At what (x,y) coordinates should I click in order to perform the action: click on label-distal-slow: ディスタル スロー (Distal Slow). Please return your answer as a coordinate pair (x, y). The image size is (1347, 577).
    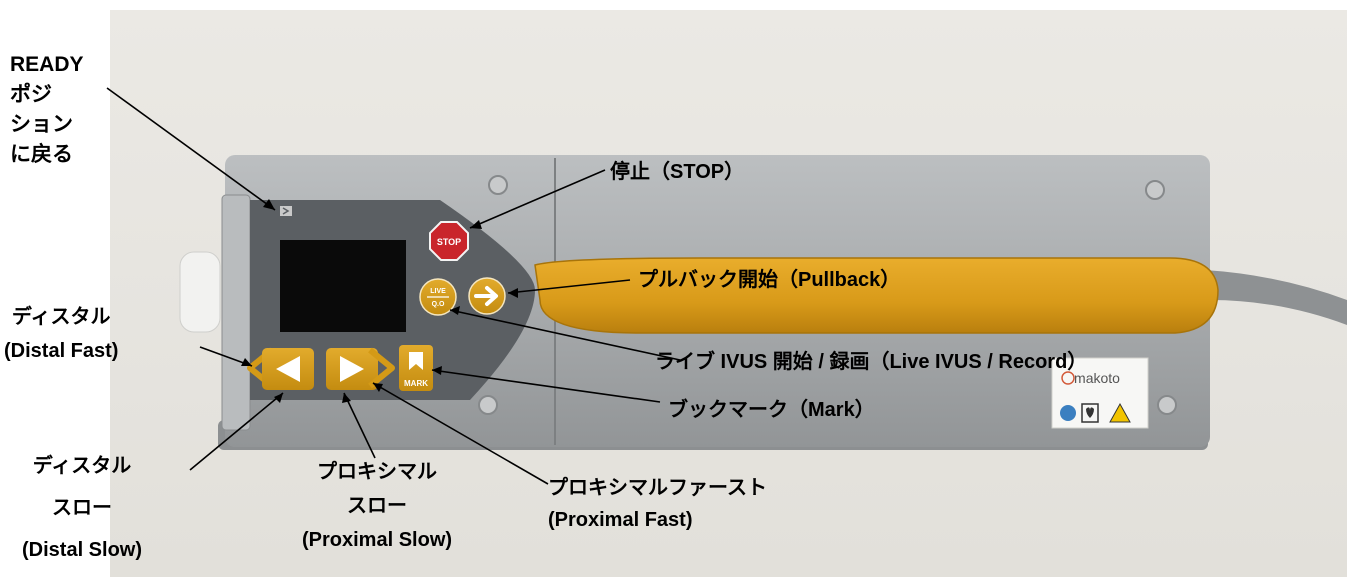
    Looking at the image, I should click on (82, 508).